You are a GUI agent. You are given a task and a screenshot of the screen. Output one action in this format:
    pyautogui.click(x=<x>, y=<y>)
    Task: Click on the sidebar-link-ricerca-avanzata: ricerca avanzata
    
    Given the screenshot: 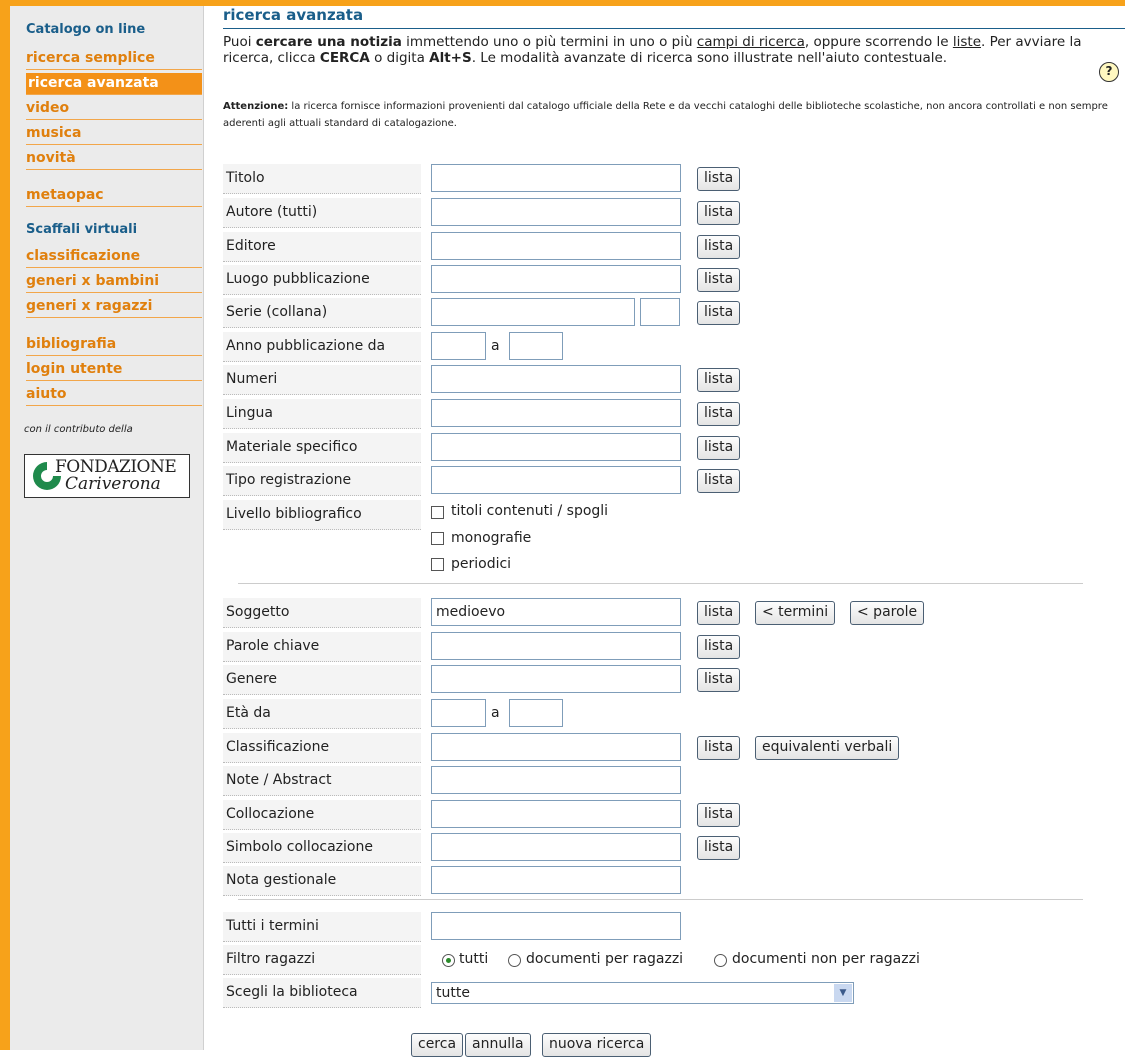 What is the action you would take?
    pyautogui.click(x=114, y=84)
    